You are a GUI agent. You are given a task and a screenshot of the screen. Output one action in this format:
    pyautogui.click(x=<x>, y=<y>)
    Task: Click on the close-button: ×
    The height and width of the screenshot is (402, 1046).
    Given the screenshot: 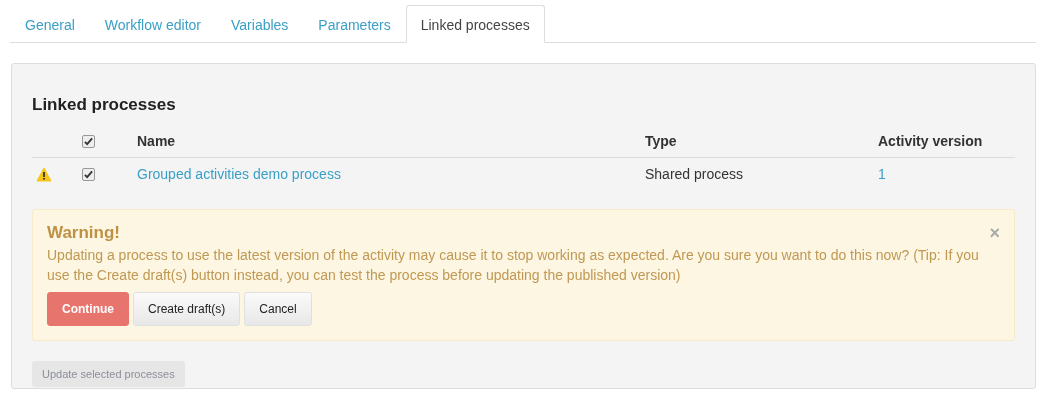 What is the action you would take?
    pyautogui.click(x=994, y=231)
    